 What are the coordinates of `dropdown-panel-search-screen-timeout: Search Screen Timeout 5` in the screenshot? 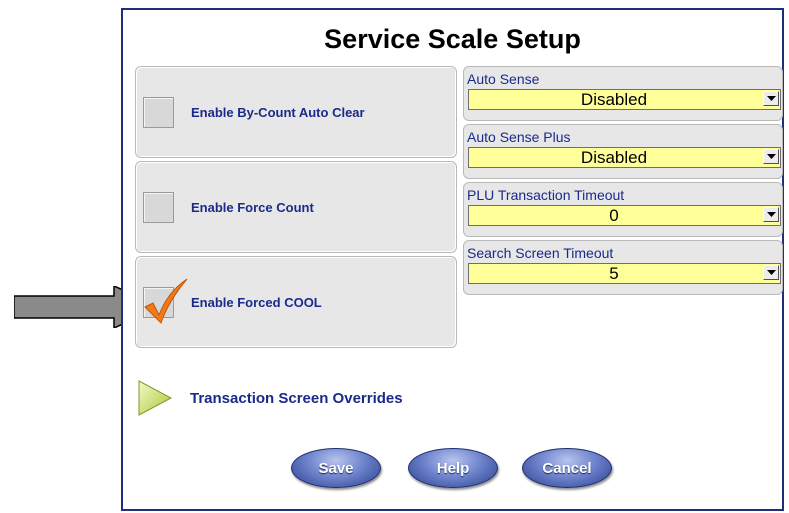 It's located at (623, 267).